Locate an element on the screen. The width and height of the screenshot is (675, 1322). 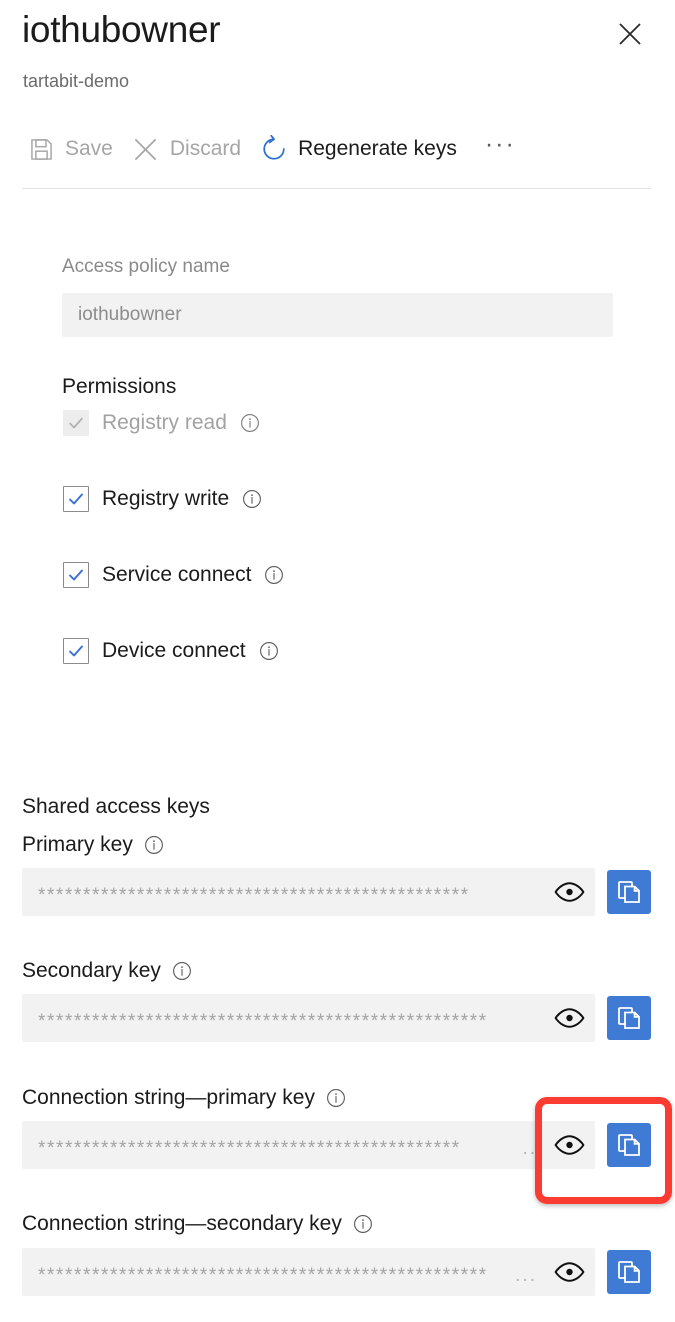
checkbox-registry-read is located at coordinates (76, 423).